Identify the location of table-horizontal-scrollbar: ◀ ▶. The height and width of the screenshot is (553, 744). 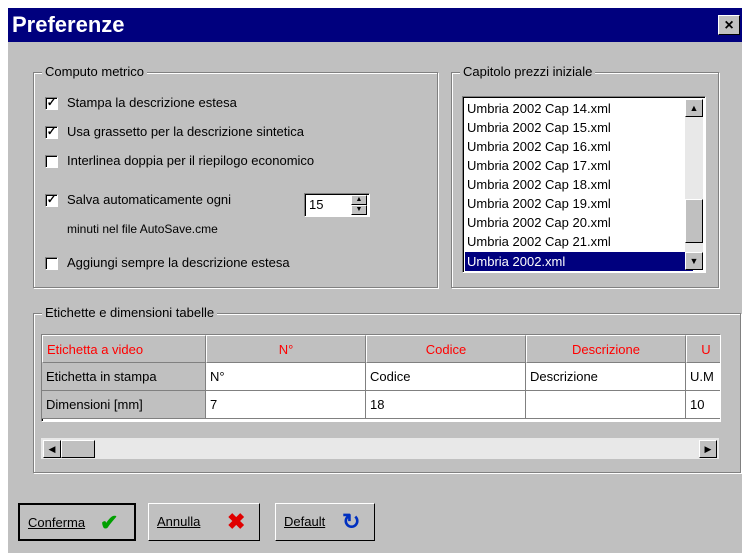
(380, 448).